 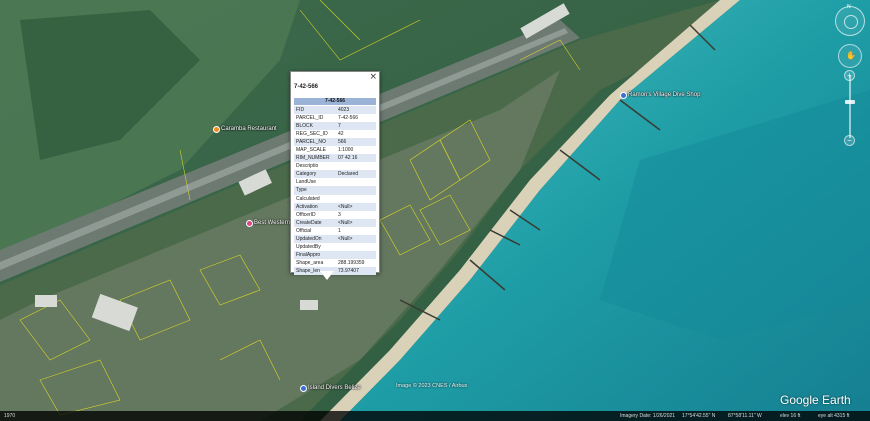 What do you see at coordinates (335, 247) in the screenshot?
I see `popup-row: UpdatedBy` at bounding box center [335, 247].